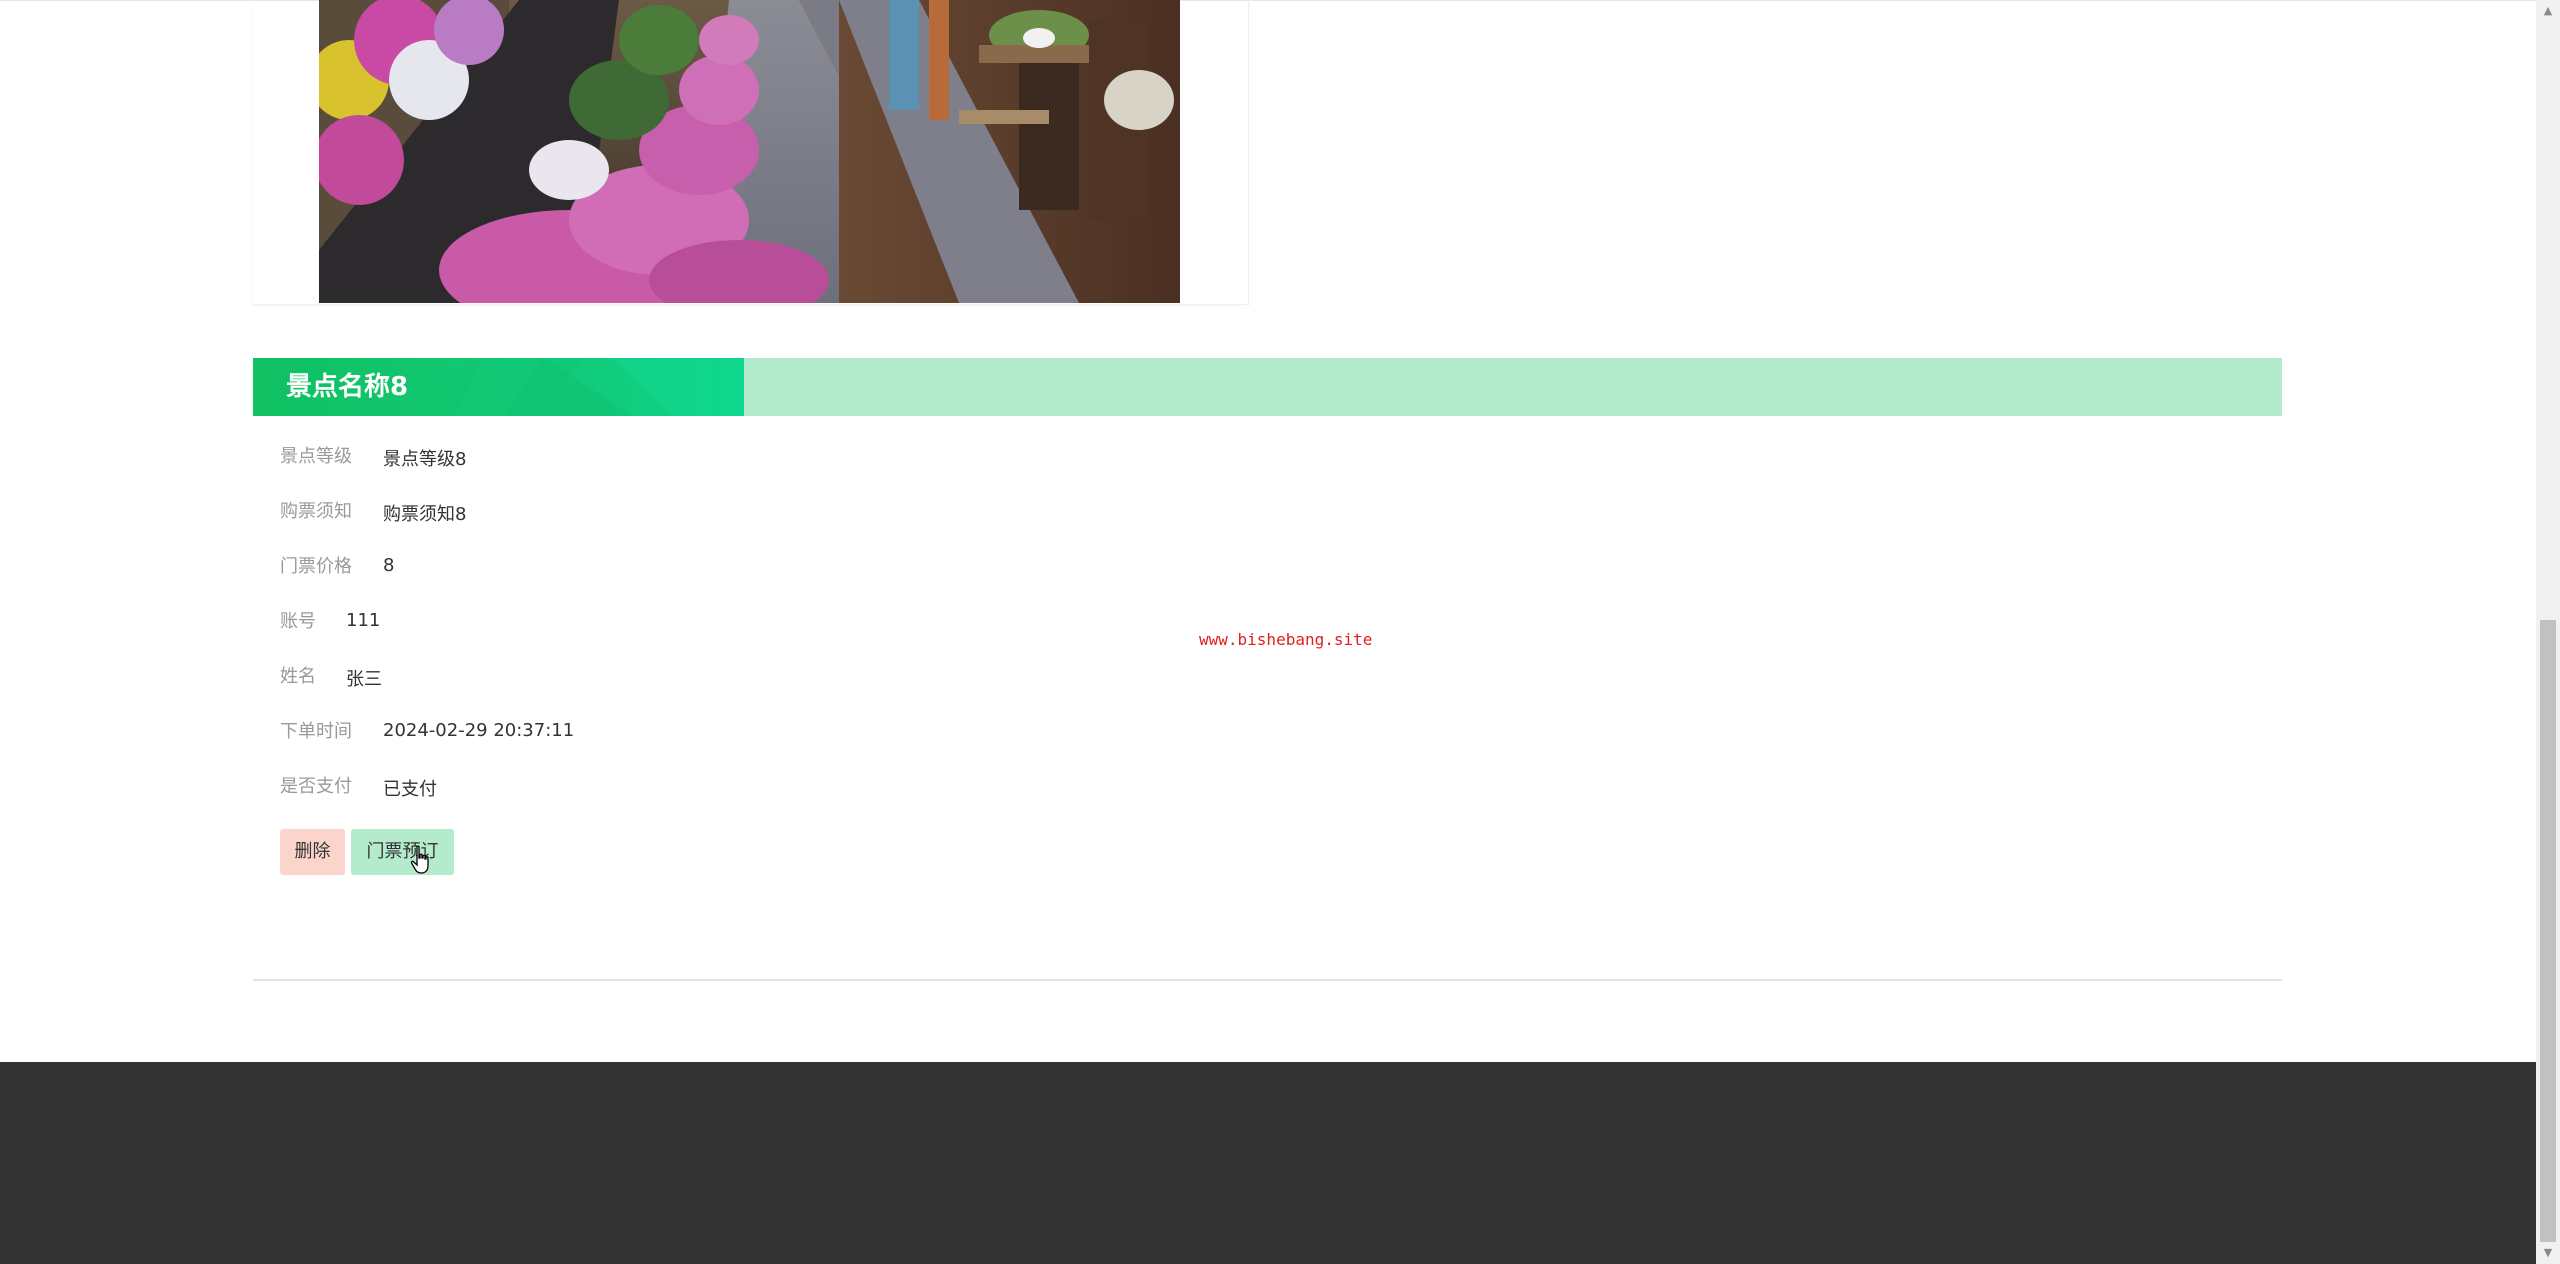 The image size is (2560, 1264). What do you see at coordinates (316, 456) in the screenshot?
I see `spot-level-label: 景点等级` at bounding box center [316, 456].